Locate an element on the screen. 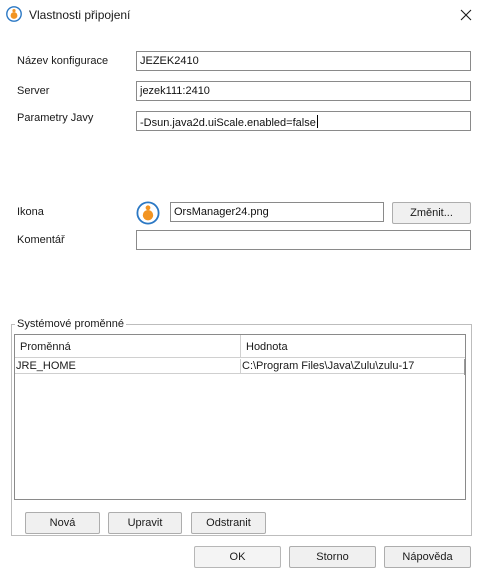 The width and height of the screenshot is (482, 588). icon-file-field: OrsManager24.png is located at coordinates (277, 212).